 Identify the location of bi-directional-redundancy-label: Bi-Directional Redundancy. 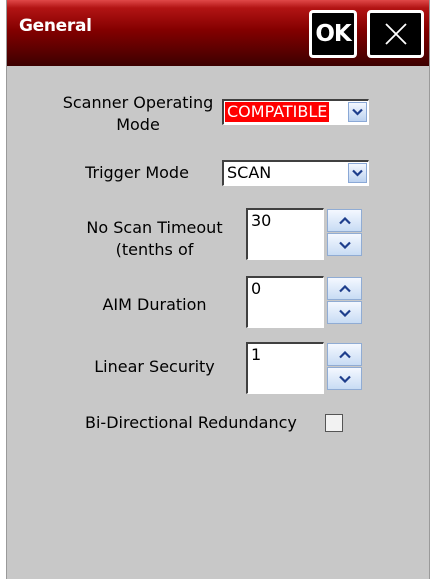
(191, 422).